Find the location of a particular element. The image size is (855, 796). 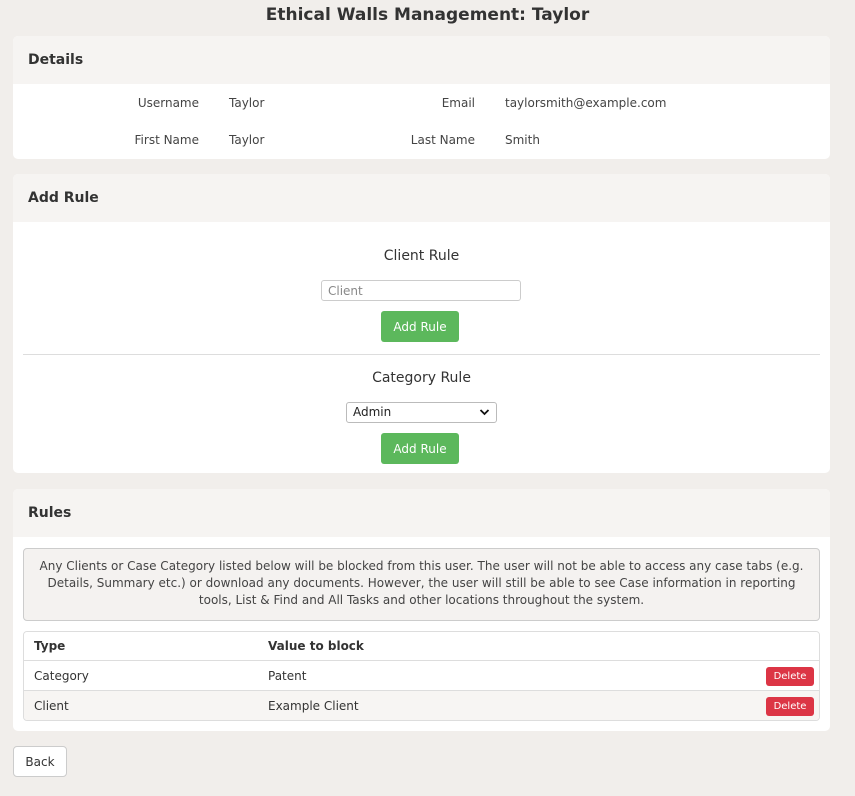

column-header-type: Type is located at coordinates (50, 646).